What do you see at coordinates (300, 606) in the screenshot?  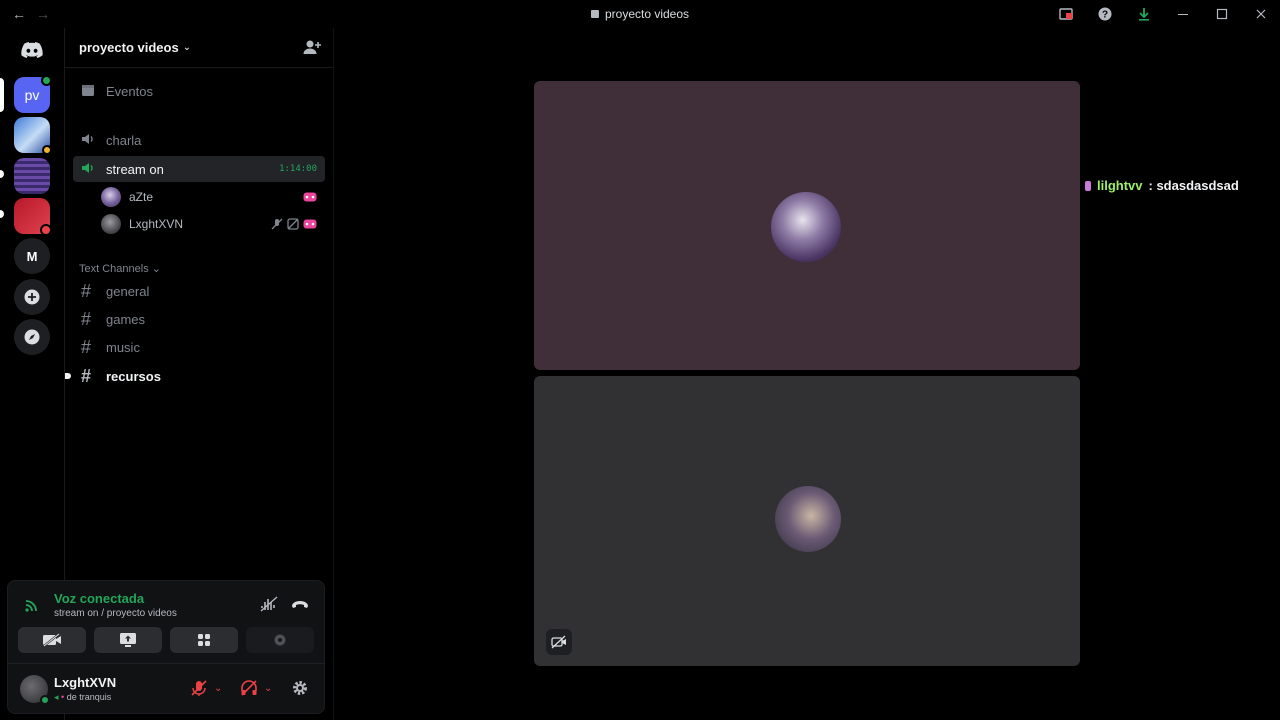 I see `disconnect-icon` at bounding box center [300, 606].